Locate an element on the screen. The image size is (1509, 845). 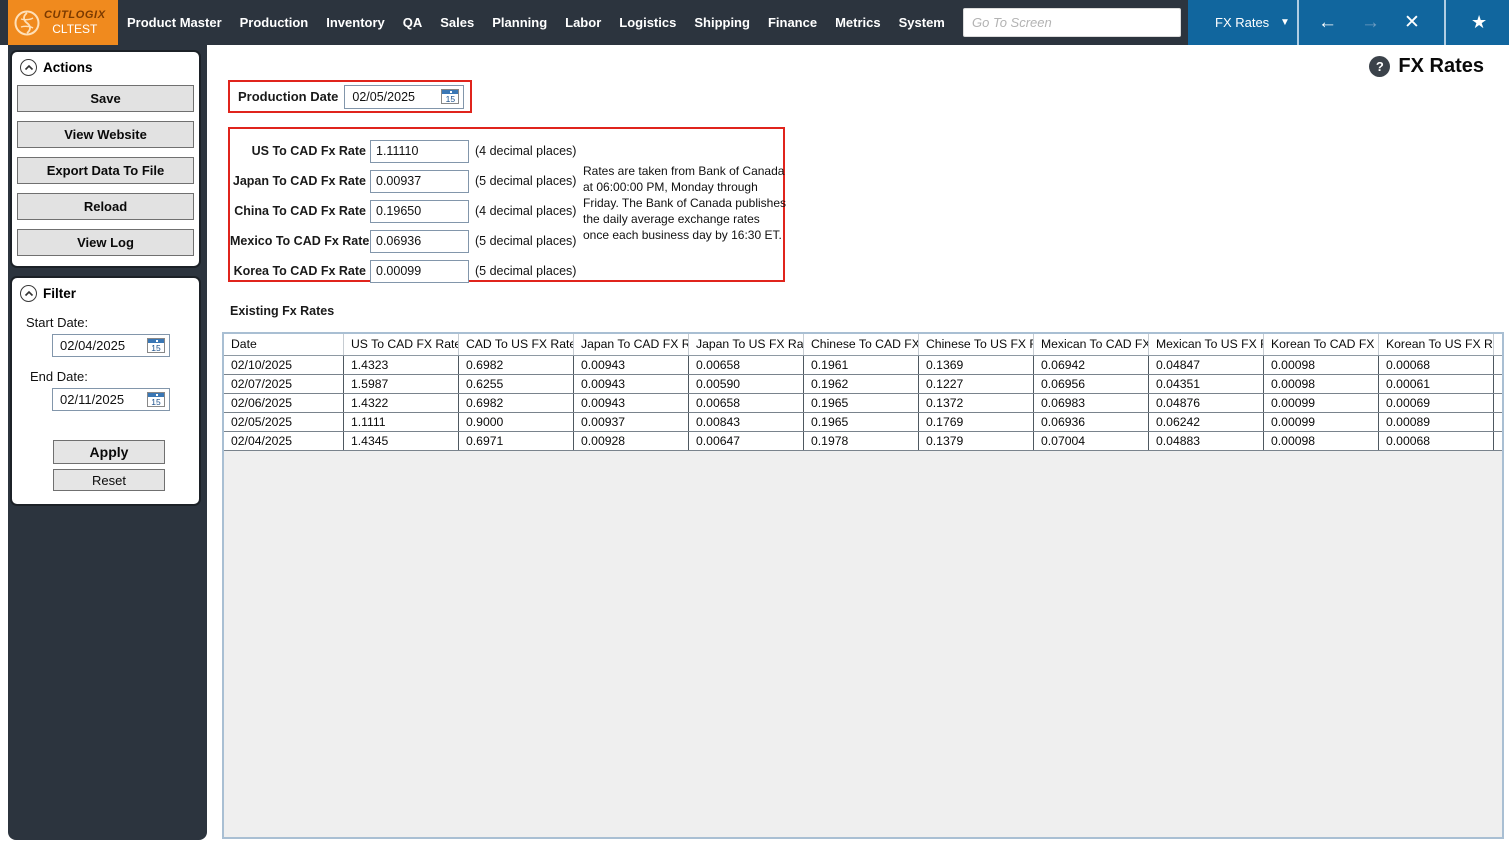
grid-caption: Existing Fx Rates is located at coordinates (282, 311).